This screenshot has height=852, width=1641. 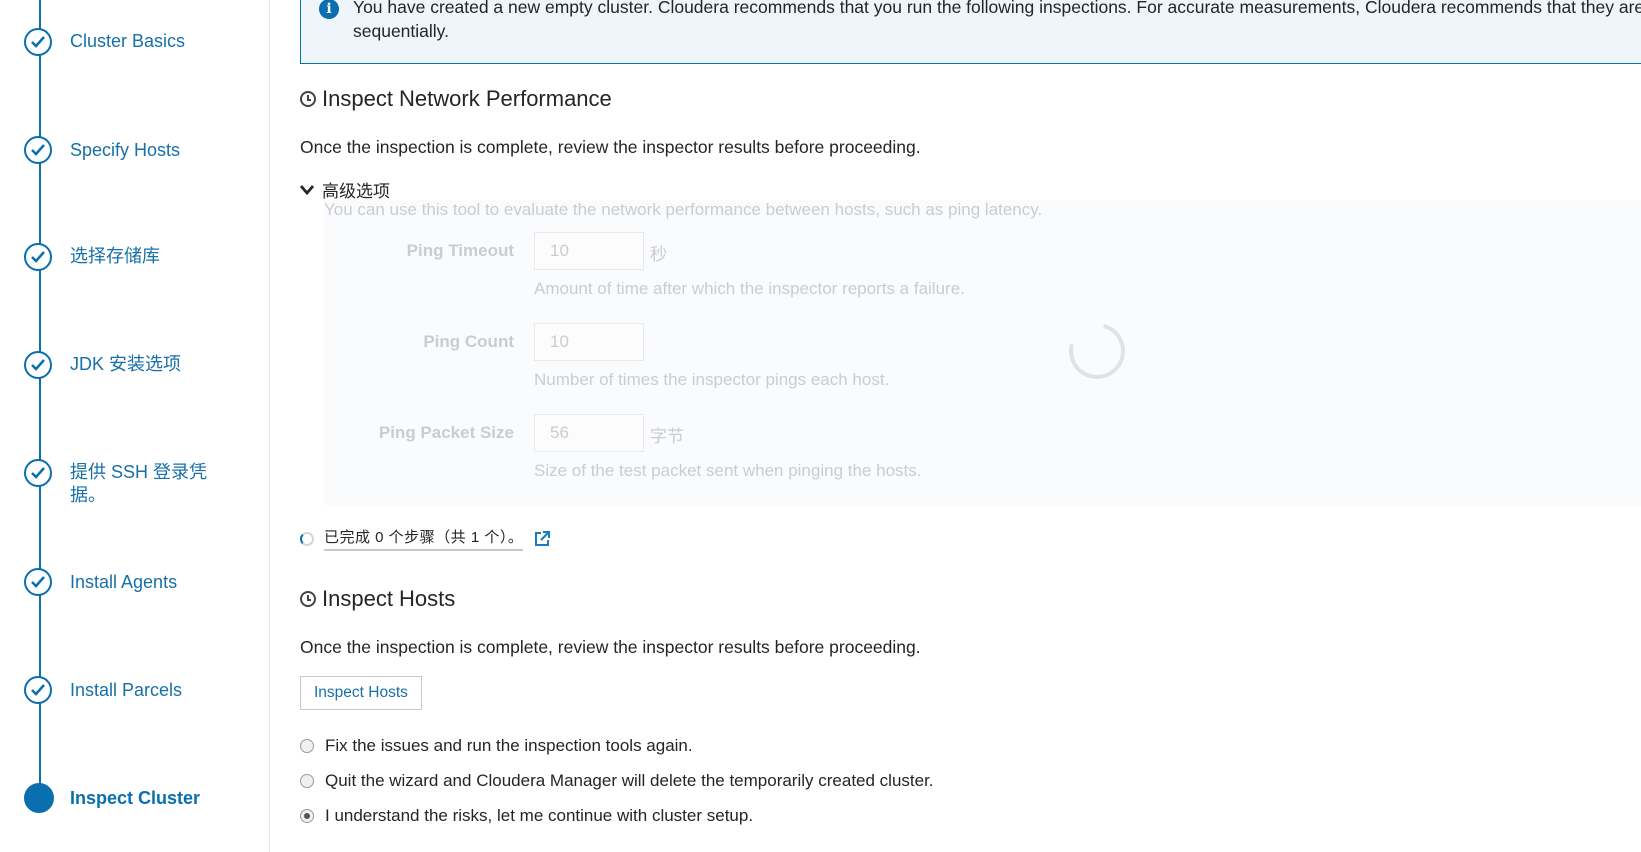 I want to click on network-title-text: Inspect Network Performance, so click(x=467, y=98).